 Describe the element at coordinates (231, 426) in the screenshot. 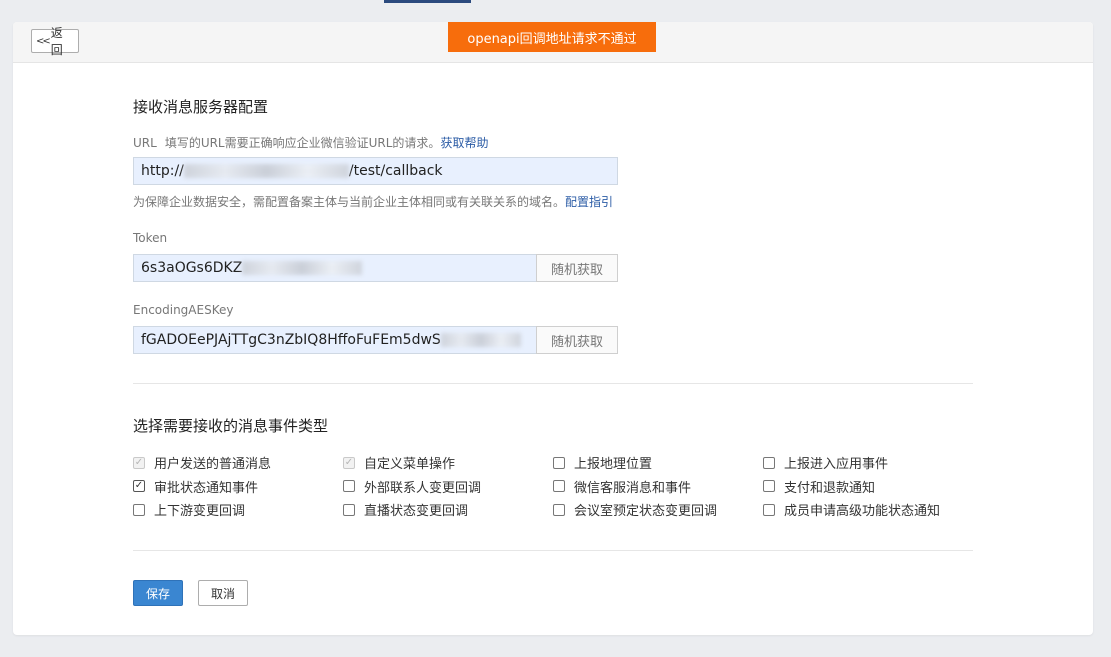

I see `events-title: 选择需要接收的消息事件类型` at that location.